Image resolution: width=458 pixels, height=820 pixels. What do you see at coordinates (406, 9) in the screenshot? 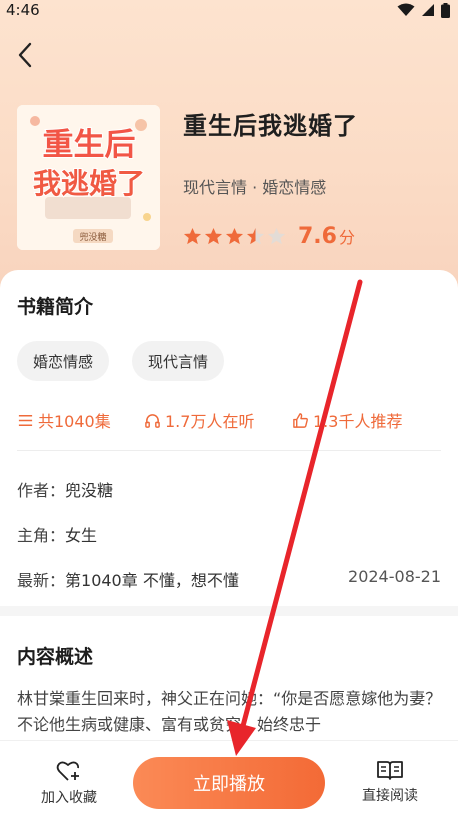
I see `wifi-icon` at bounding box center [406, 9].